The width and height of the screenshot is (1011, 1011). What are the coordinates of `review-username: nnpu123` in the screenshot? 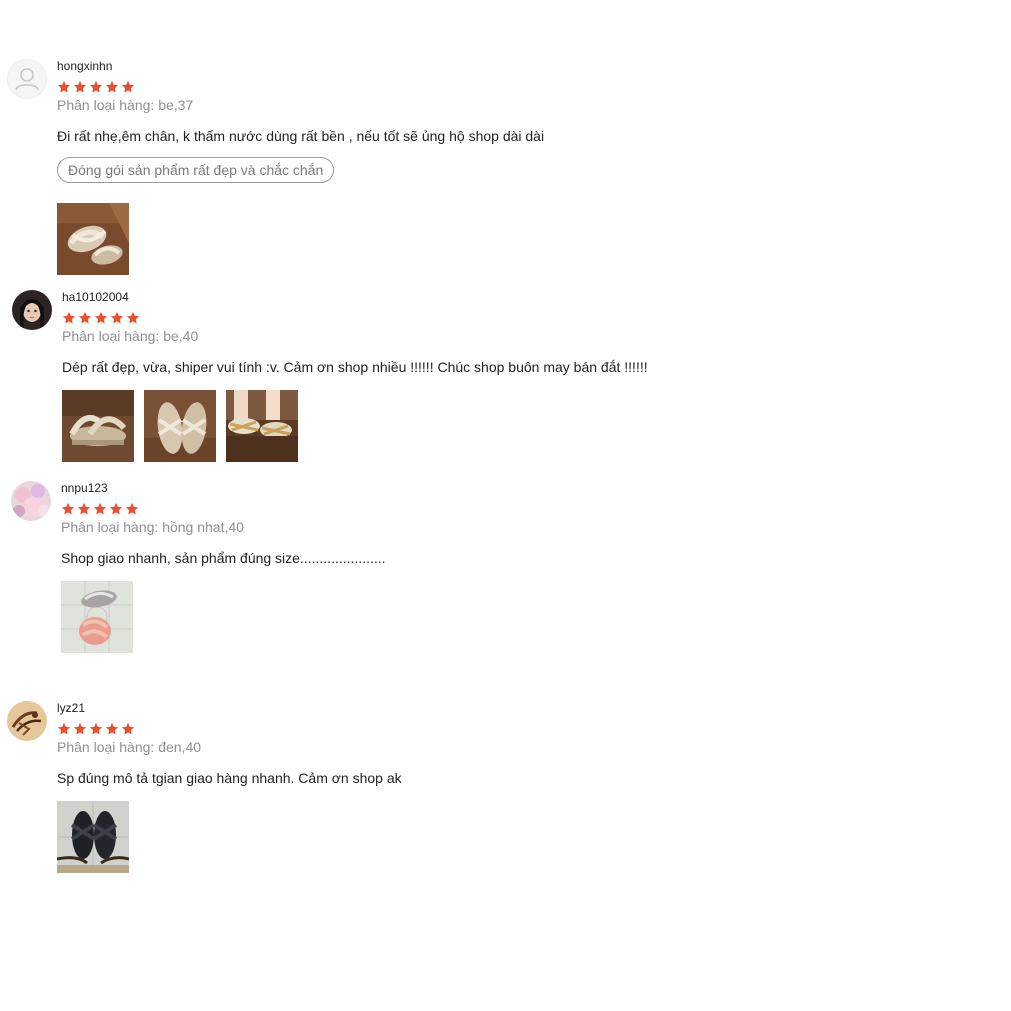 It's located at (223, 488).